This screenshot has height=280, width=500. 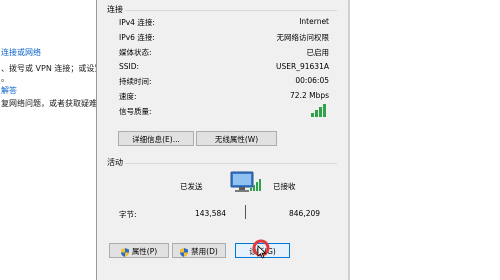 I want to click on activity-group-divider, so click(x=231, y=163).